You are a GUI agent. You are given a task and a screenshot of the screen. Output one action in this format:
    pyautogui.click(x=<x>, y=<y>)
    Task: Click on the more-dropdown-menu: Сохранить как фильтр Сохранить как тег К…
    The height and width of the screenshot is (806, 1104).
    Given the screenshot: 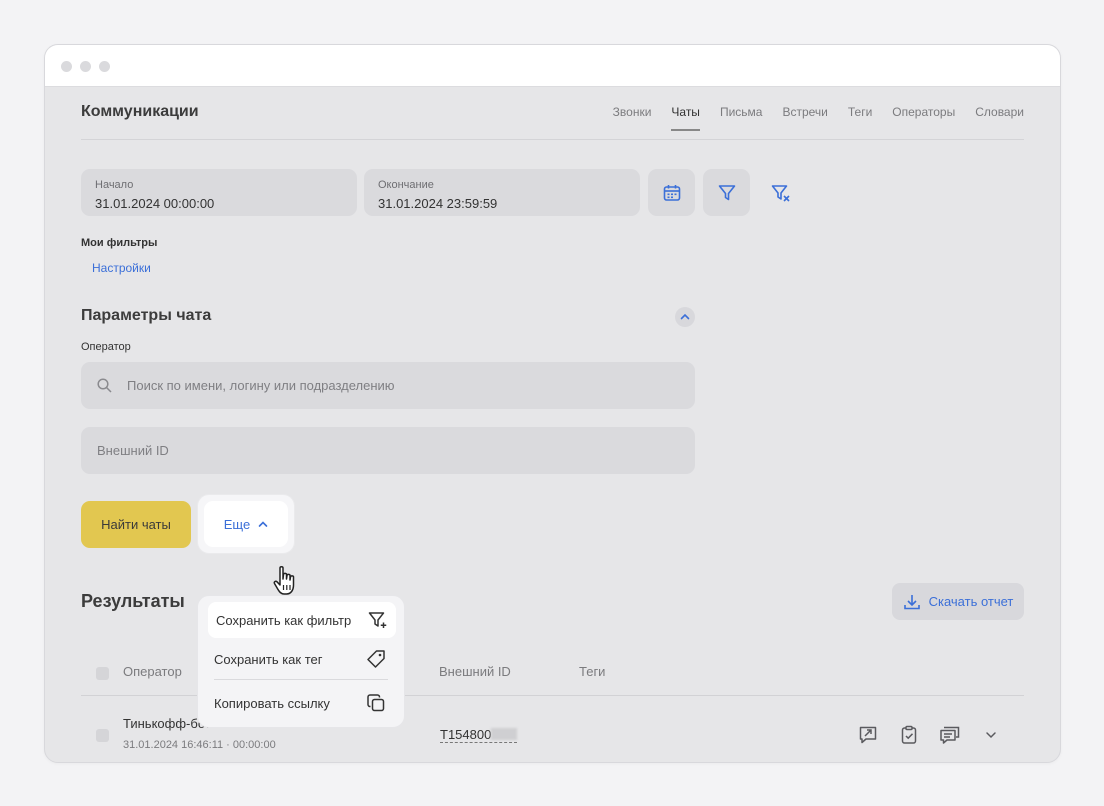 What is the action you would take?
    pyautogui.click(x=301, y=661)
    